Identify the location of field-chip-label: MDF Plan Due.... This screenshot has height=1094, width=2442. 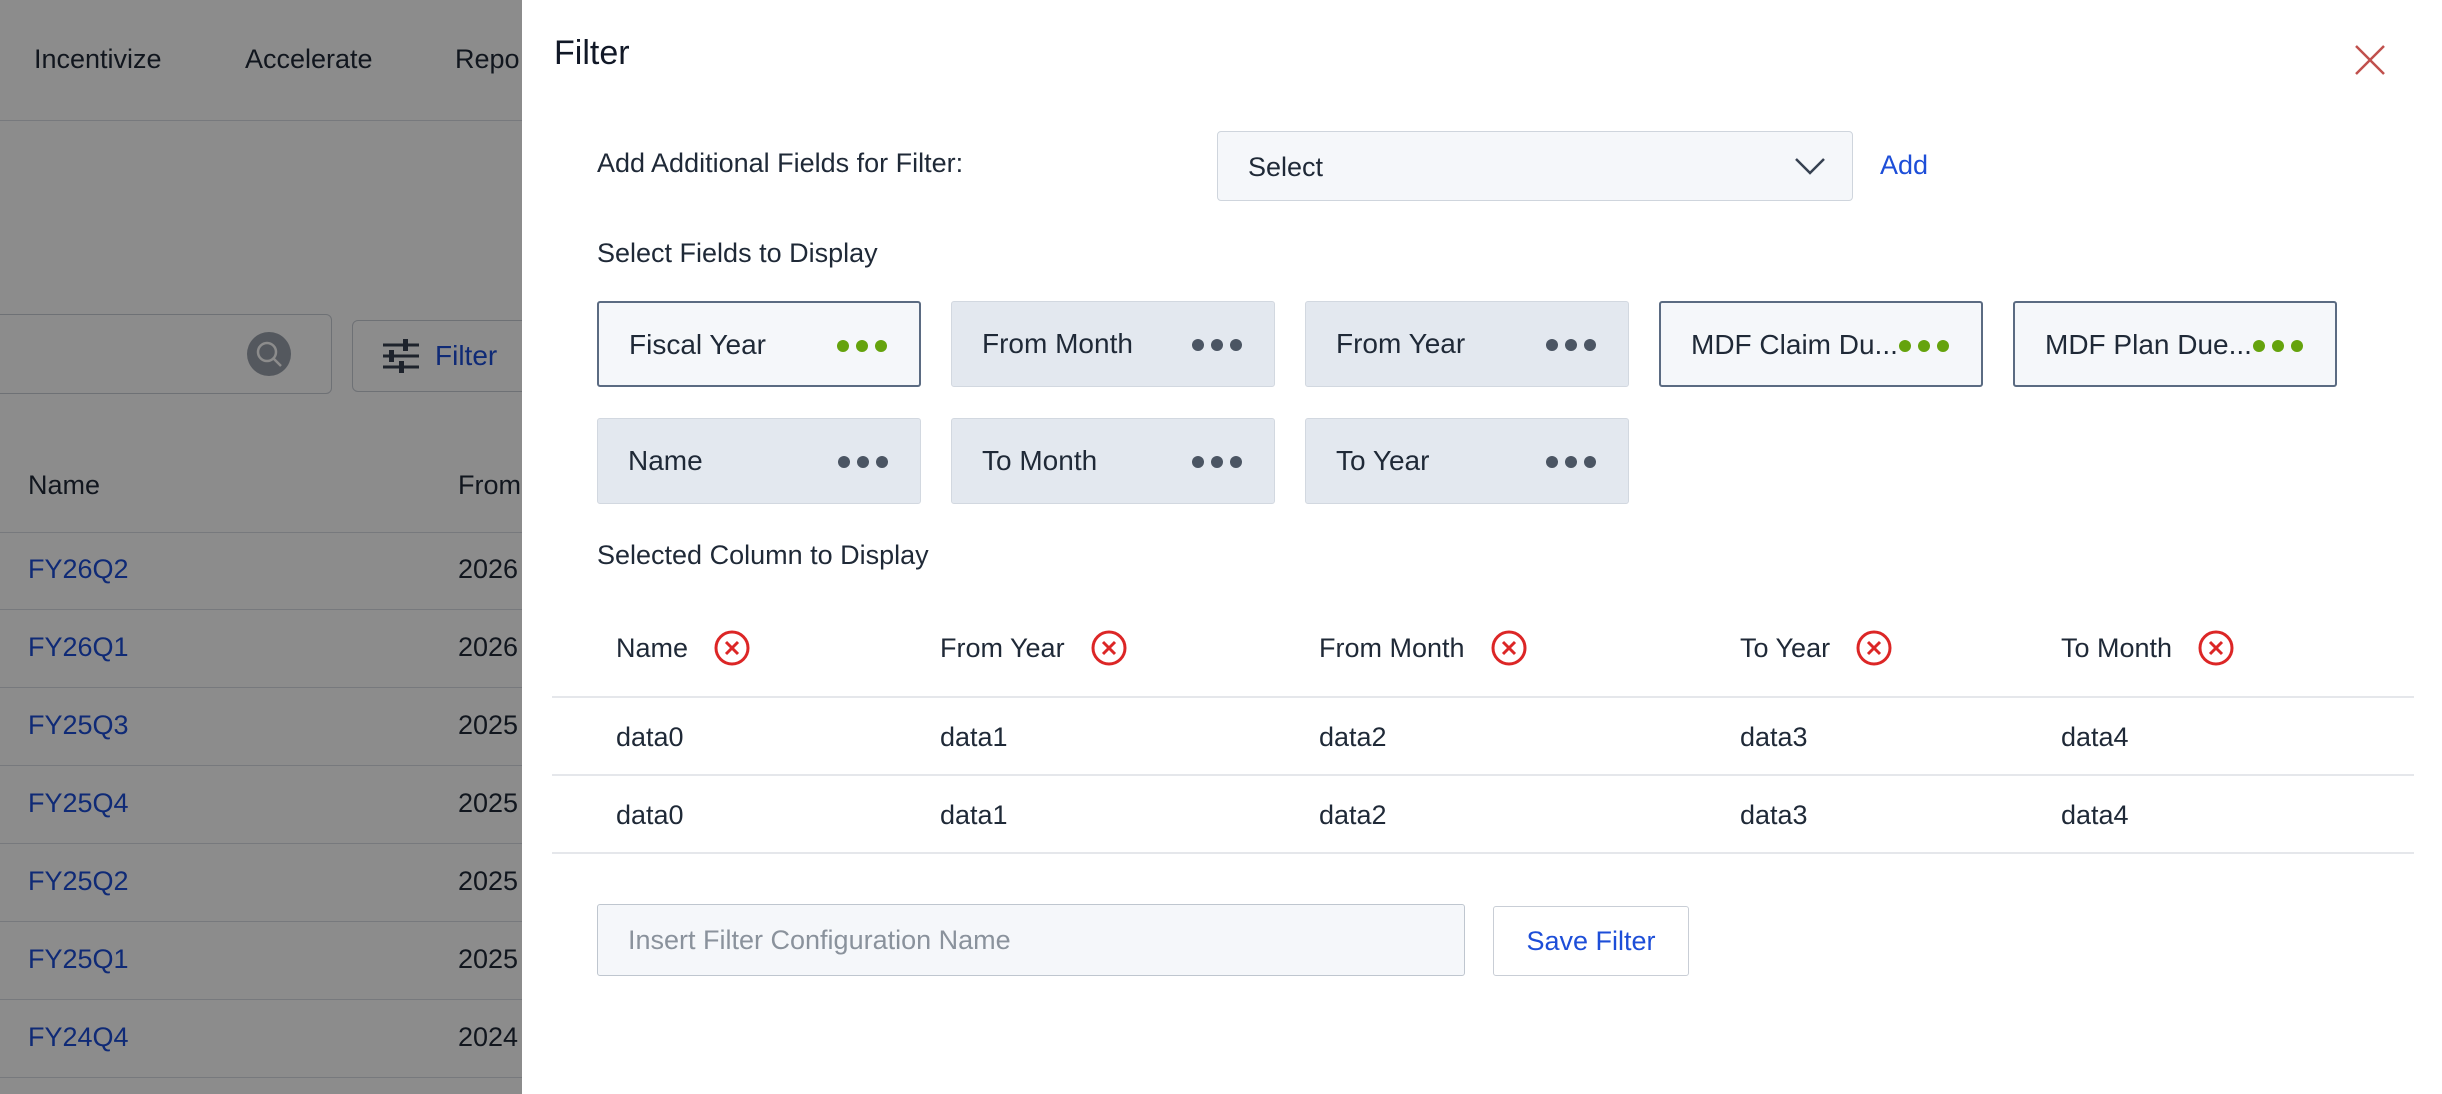
(2148, 344).